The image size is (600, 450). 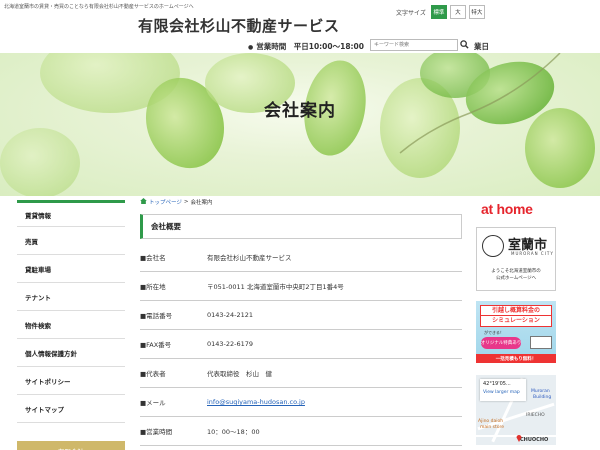 What do you see at coordinates (165, 202) in the screenshot?
I see `breadcrumb-home-link: トップページ` at bounding box center [165, 202].